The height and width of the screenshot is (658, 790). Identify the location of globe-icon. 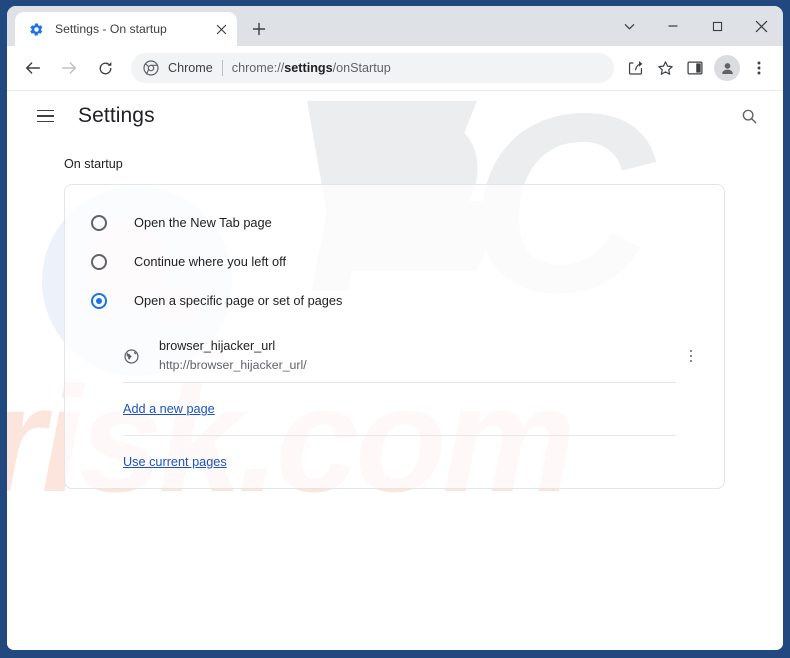
(131, 356).